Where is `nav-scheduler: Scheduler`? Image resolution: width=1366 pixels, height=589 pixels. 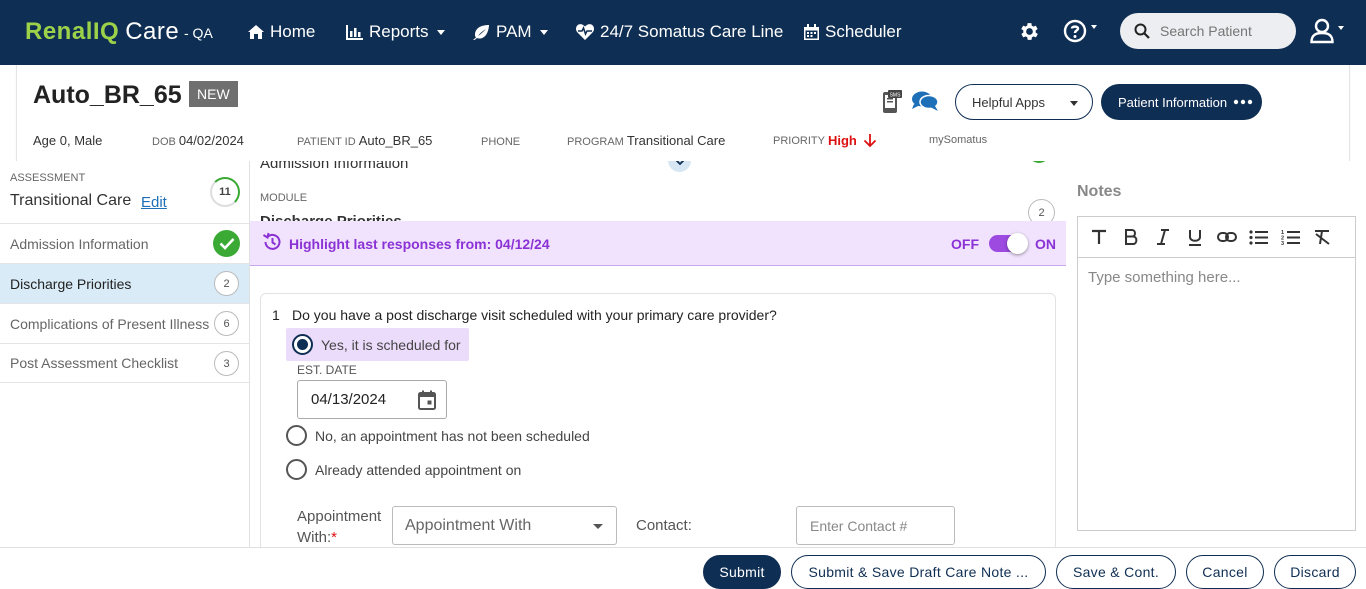
nav-scheduler: Scheduler is located at coordinates (853, 32).